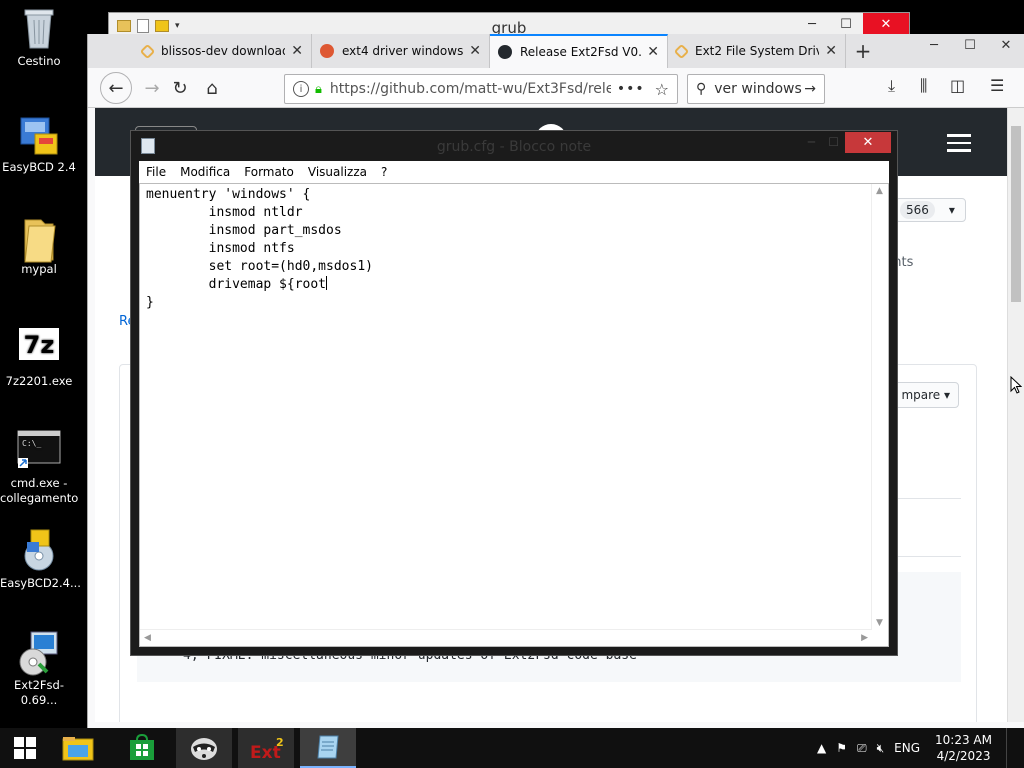 Image resolution: width=1024 pixels, height=768 pixels. What do you see at coordinates (863, 51) in the screenshot?
I see `new-tab-button: +` at bounding box center [863, 51].